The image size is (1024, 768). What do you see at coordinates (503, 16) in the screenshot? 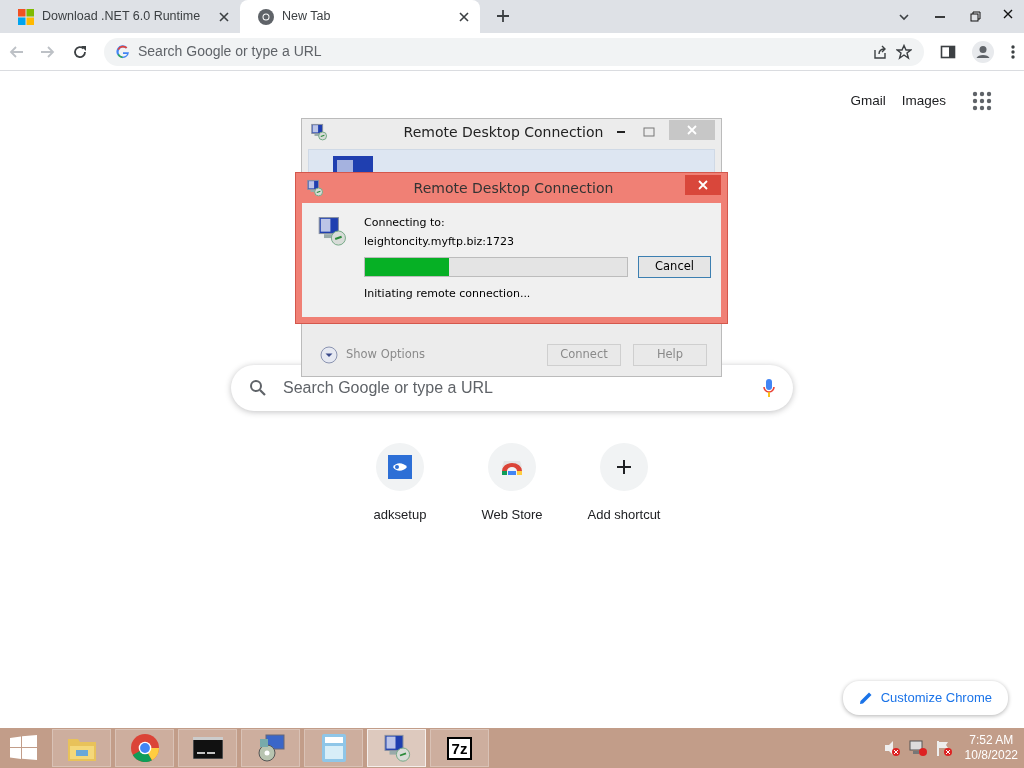
I see `new-tab-icon` at bounding box center [503, 16].